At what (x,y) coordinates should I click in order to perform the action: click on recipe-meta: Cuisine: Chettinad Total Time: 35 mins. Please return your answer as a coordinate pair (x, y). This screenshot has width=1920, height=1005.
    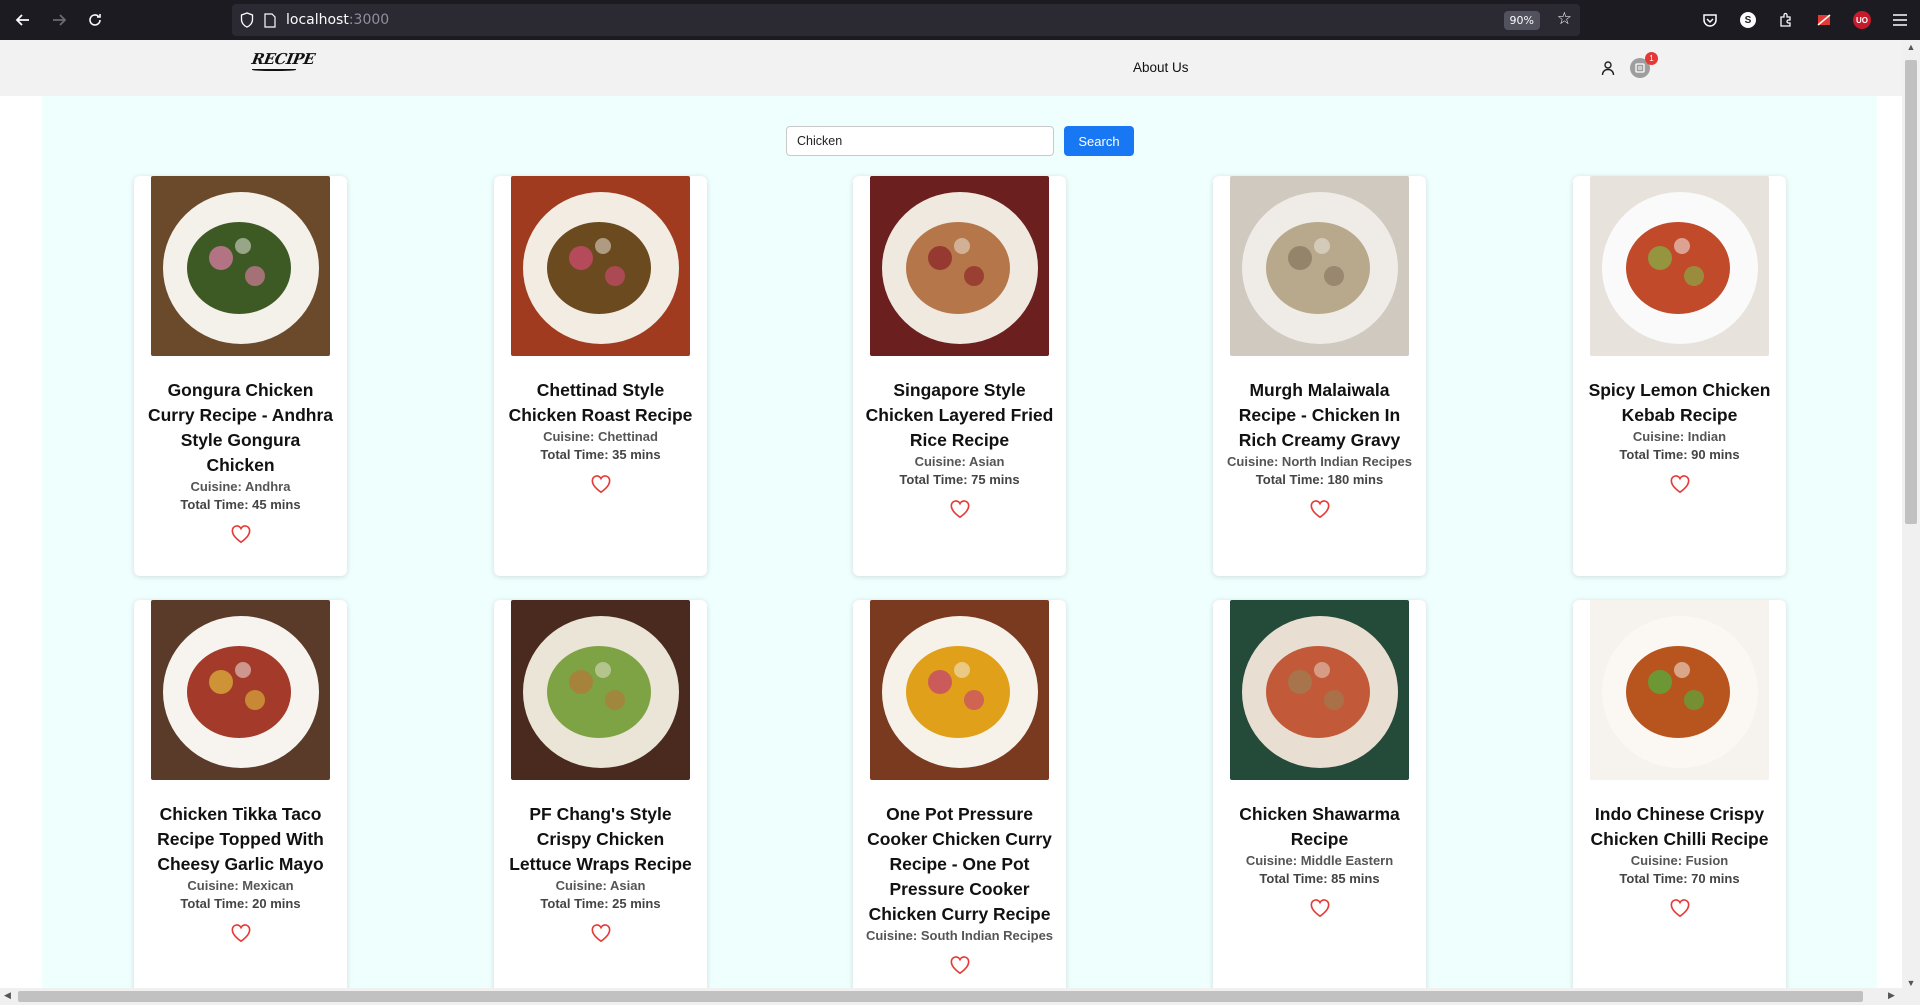
    Looking at the image, I should click on (600, 446).